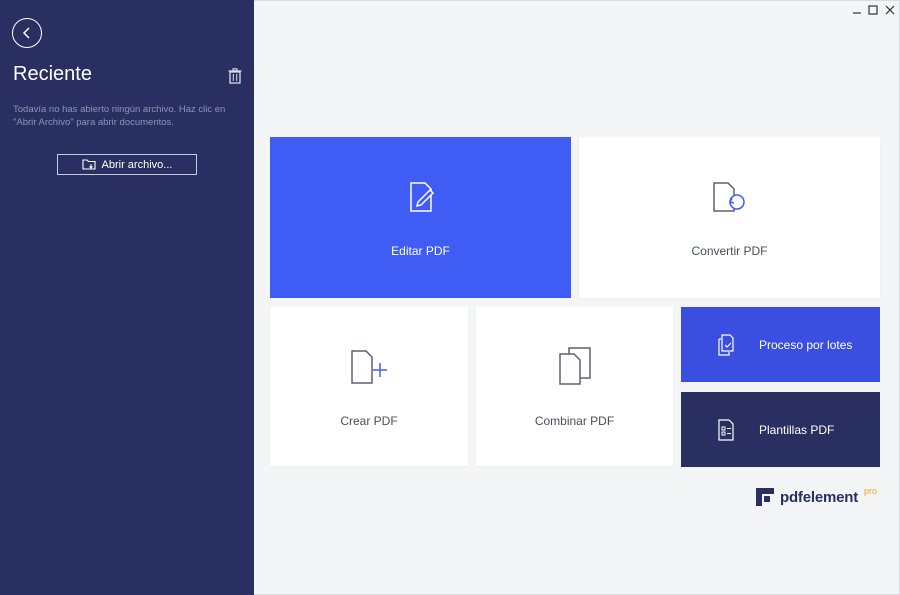  Describe the element at coordinates (574, 386) in the screenshot. I see `combine-pdf-tile: Combinar PDF` at that location.